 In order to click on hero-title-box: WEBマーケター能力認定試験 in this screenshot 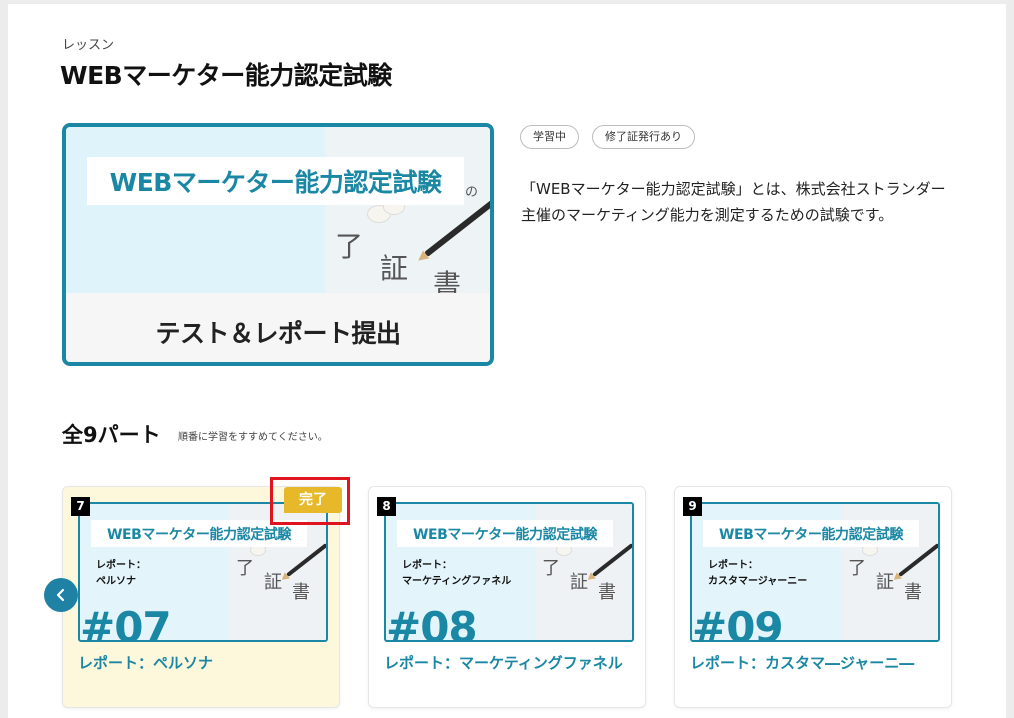, I will do `click(275, 181)`.